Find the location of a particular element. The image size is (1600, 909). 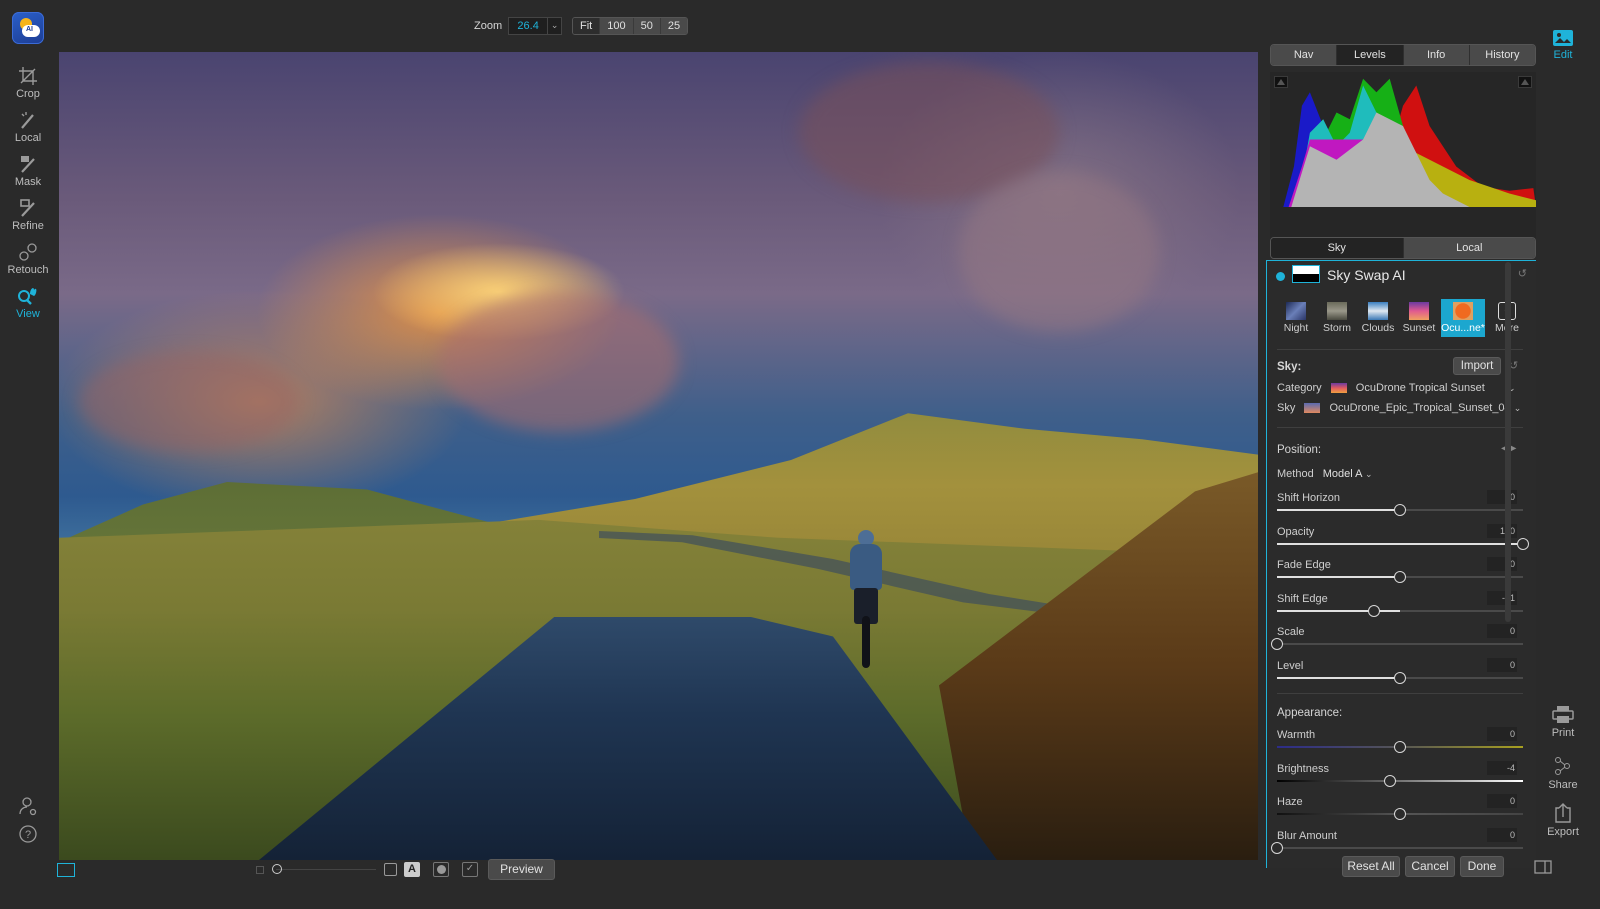

tool-refine: Refine is located at coordinates (28, 215).